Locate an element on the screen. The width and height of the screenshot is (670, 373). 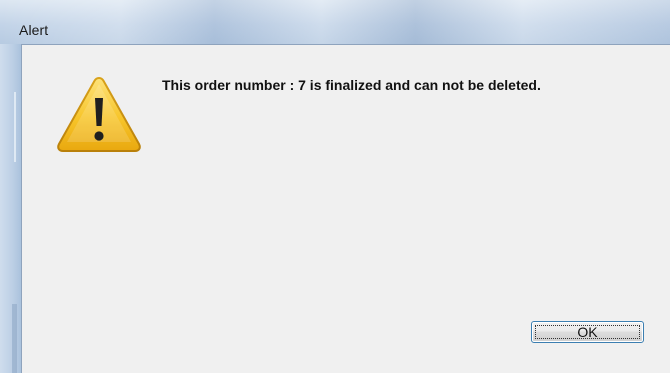
window-title: Alert is located at coordinates (34, 30).